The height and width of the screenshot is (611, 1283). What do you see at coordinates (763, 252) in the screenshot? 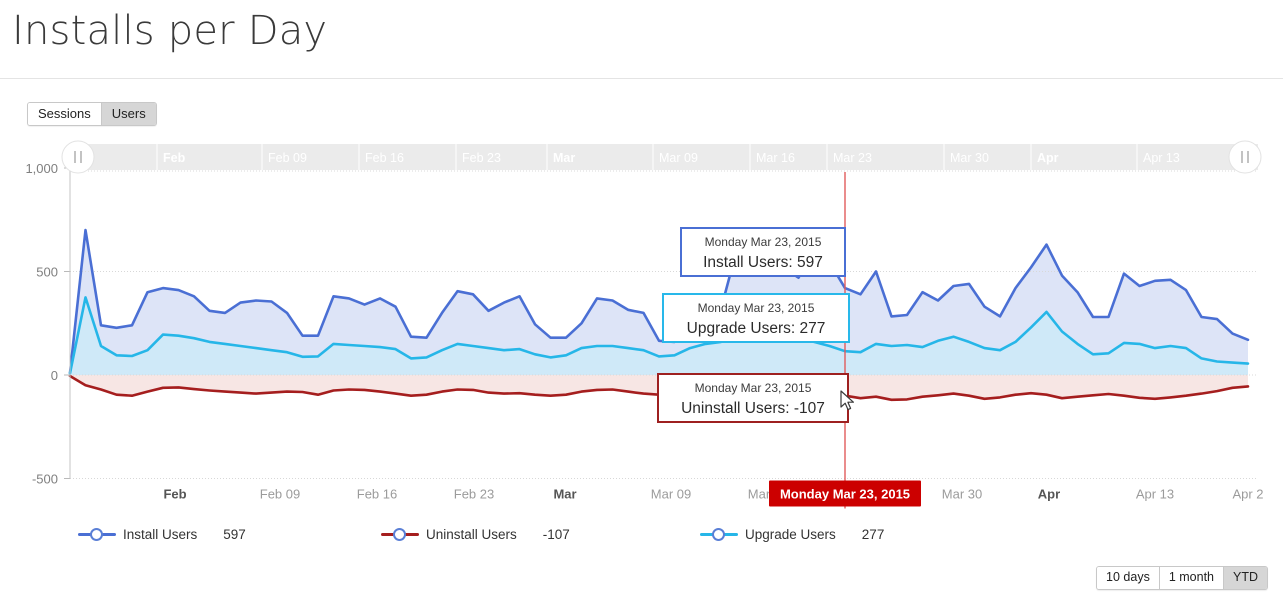
I see `tooltip-install-users: Monday Mar 23, 2015 Install Users: 597` at bounding box center [763, 252].